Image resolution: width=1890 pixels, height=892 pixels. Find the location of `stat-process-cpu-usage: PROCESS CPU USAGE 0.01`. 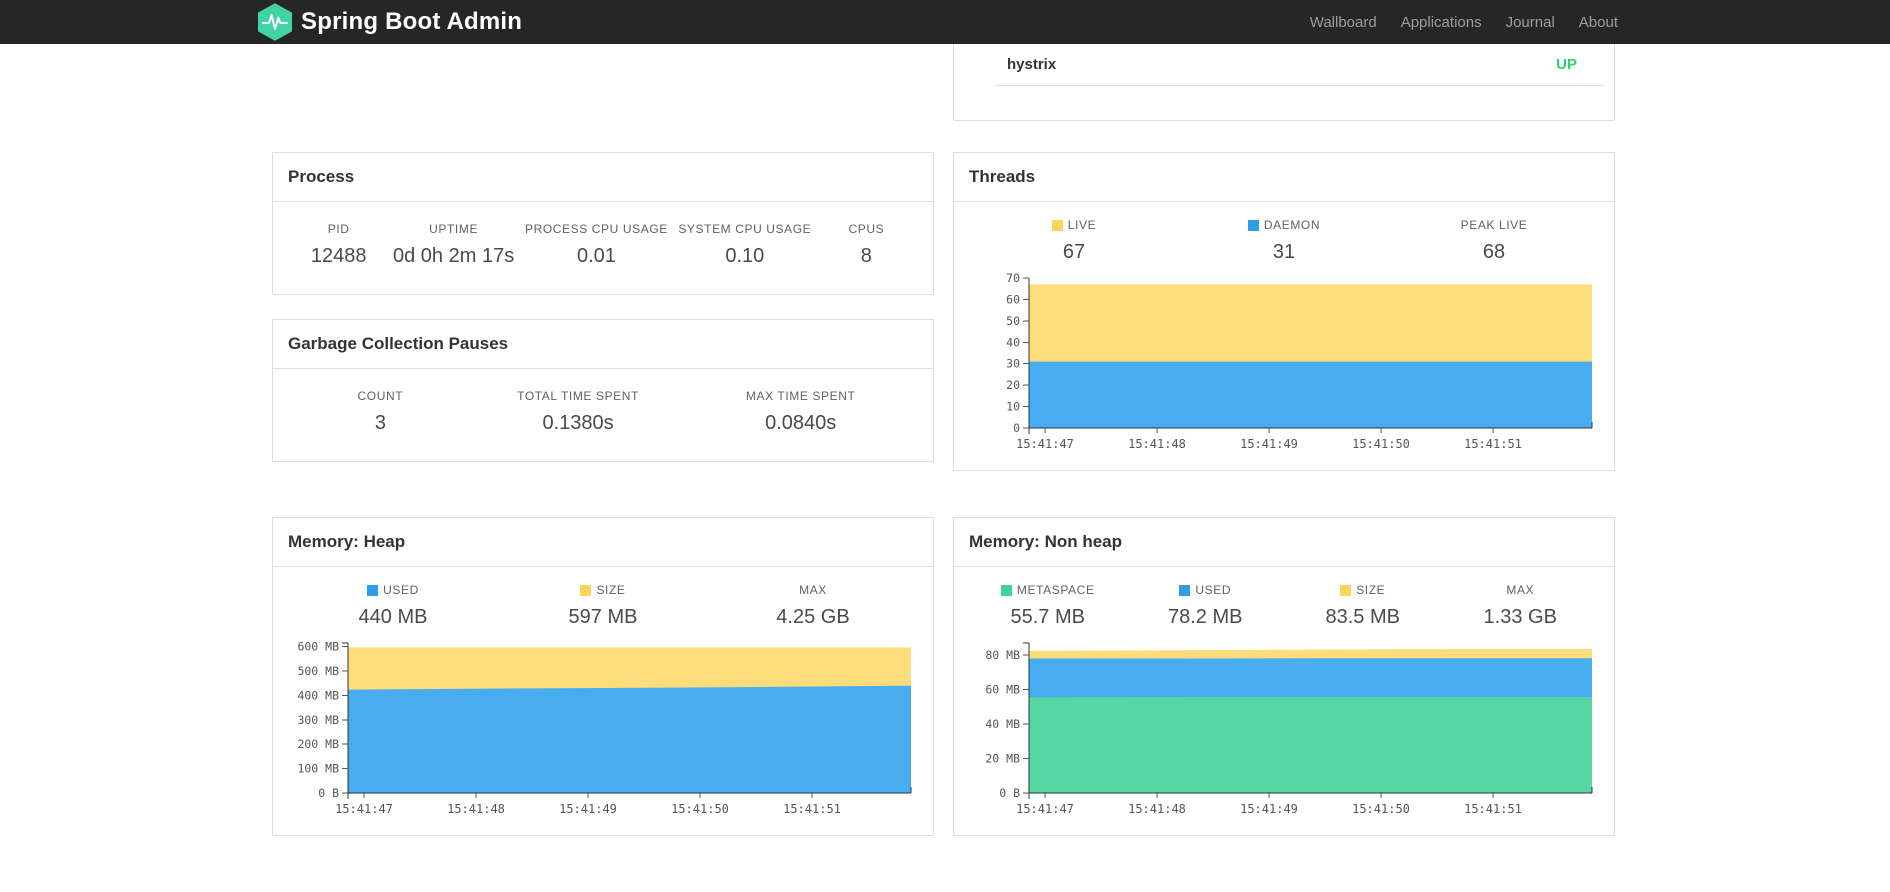

stat-process-cpu-usage: PROCESS CPU USAGE 0.01 is located at coordinates (596, 244).